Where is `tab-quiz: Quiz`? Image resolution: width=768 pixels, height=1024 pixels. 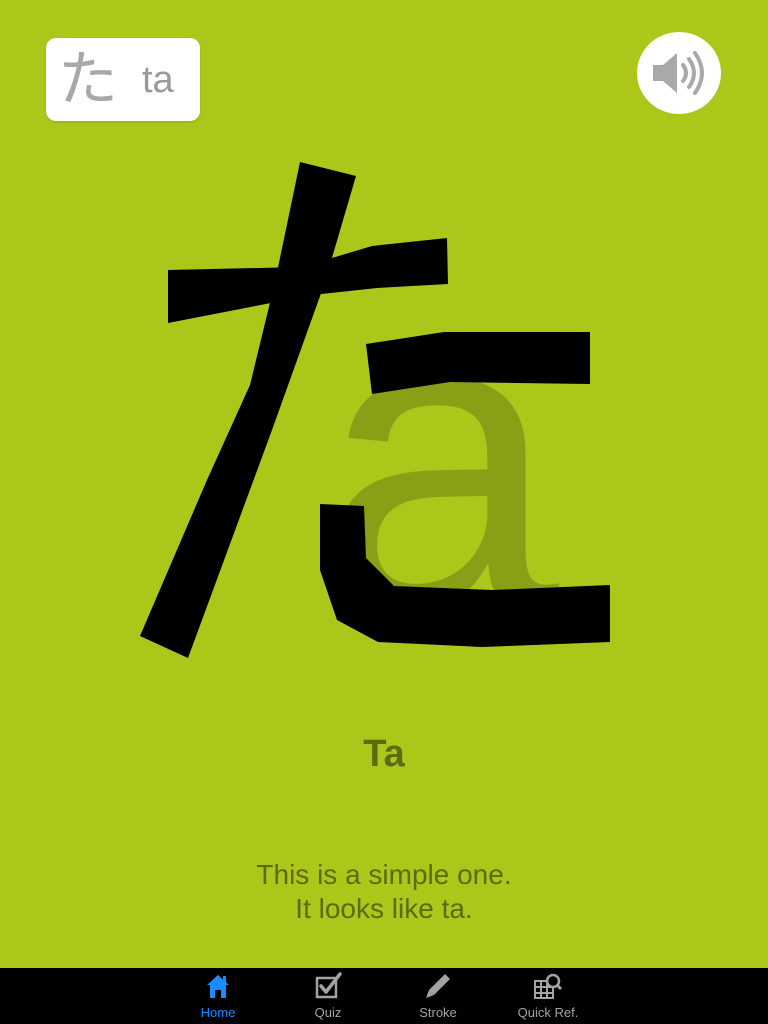
tab-quiz: Quiz is located at coordinates (328, 996).